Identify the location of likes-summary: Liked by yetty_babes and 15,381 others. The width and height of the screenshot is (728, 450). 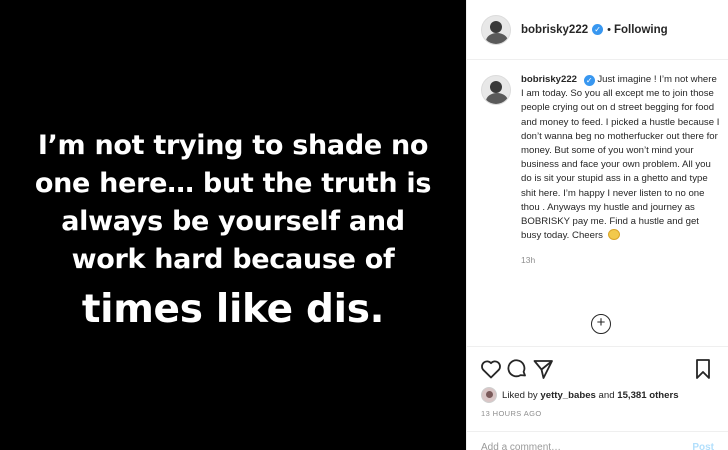
(580, 395).